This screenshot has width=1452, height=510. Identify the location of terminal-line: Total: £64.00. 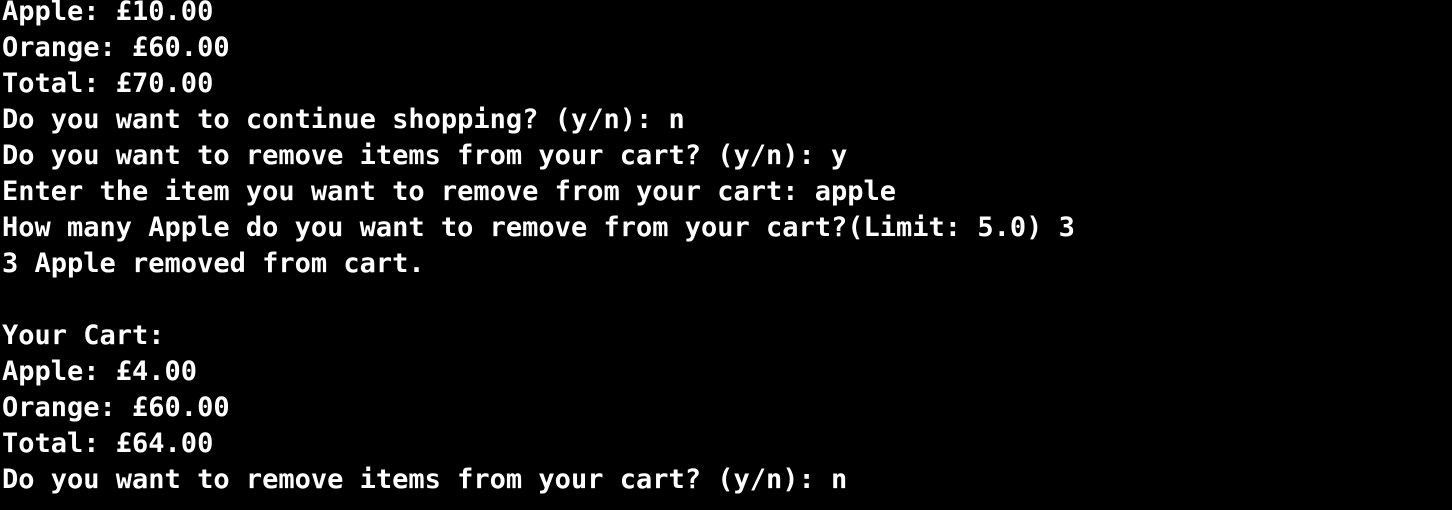
(108, 443).